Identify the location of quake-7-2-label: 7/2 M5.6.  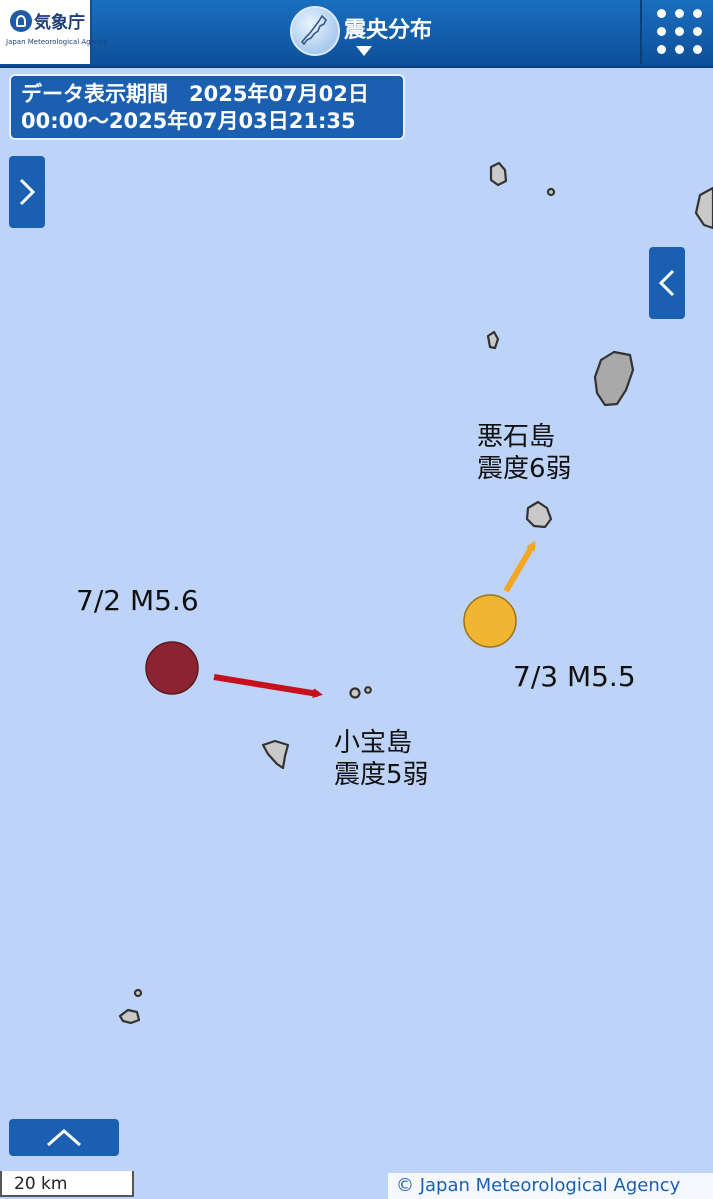
(137, 600).